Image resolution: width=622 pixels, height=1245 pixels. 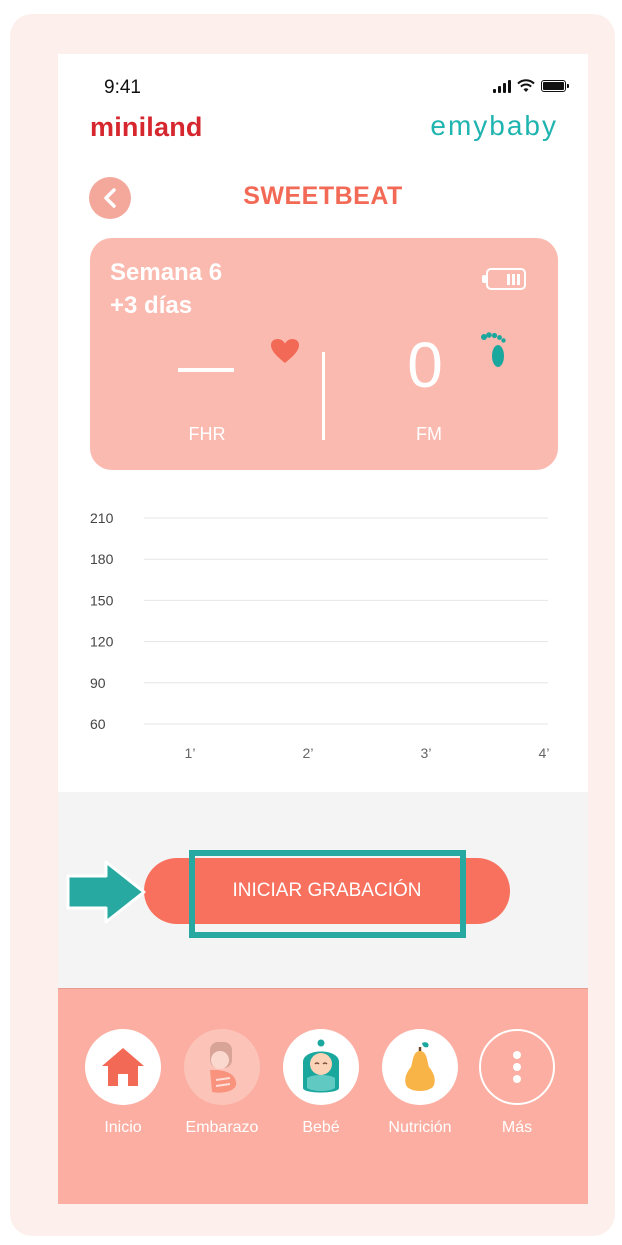 What do you see at coordinates (425, 365) in the screenshot?
I see `fm-value: 0` at bounding box center [425, 365].